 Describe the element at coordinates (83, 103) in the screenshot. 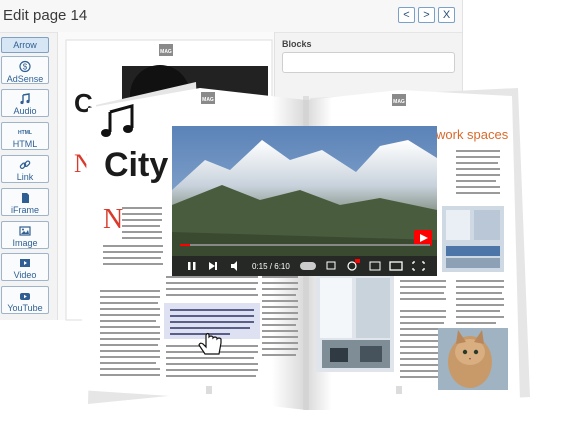

I see `svg-text: C` at that location.